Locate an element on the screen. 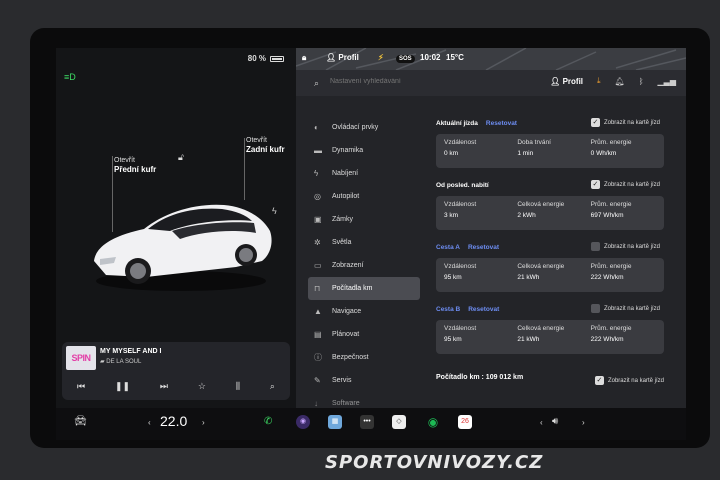 The height and width of the screenshot is (480, 720). cell-value: 1 min is located at coordinates (525, 153).